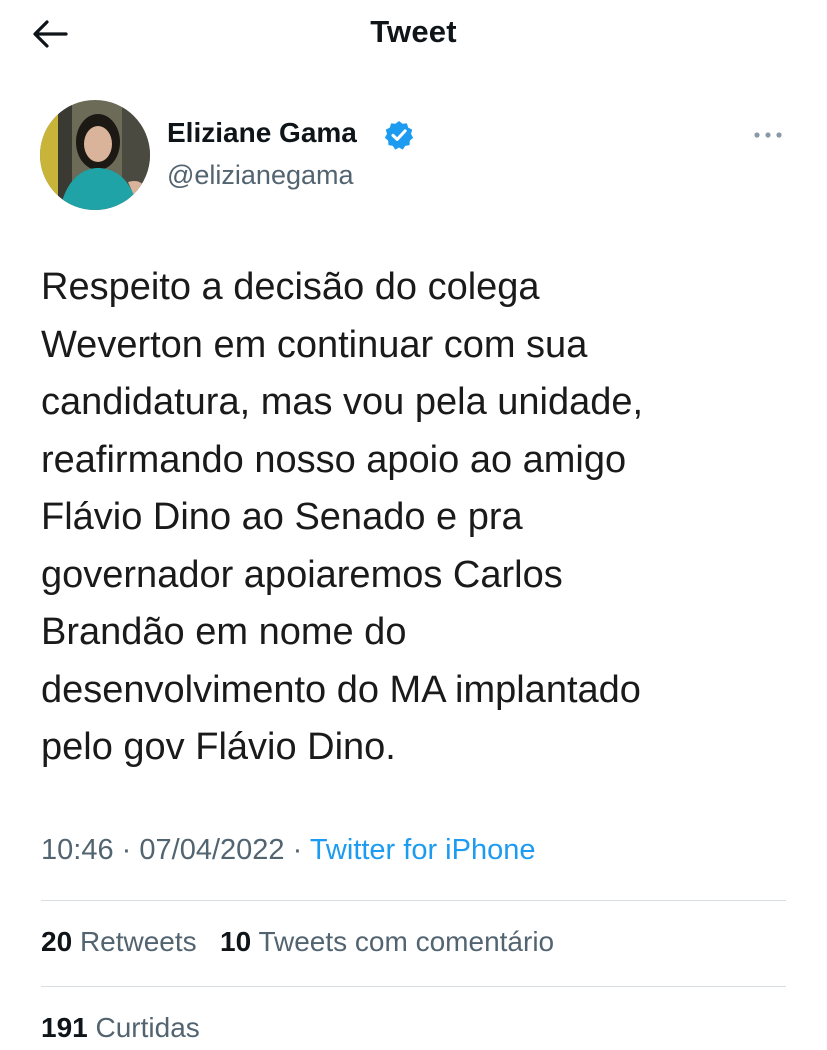 The width and height of the screenshot is (827, 1050). What do you see at coordinates (406, 941) in the screenshot?
I see `quotes-label: Tweets com comentário` at bounding box center [406, 941].